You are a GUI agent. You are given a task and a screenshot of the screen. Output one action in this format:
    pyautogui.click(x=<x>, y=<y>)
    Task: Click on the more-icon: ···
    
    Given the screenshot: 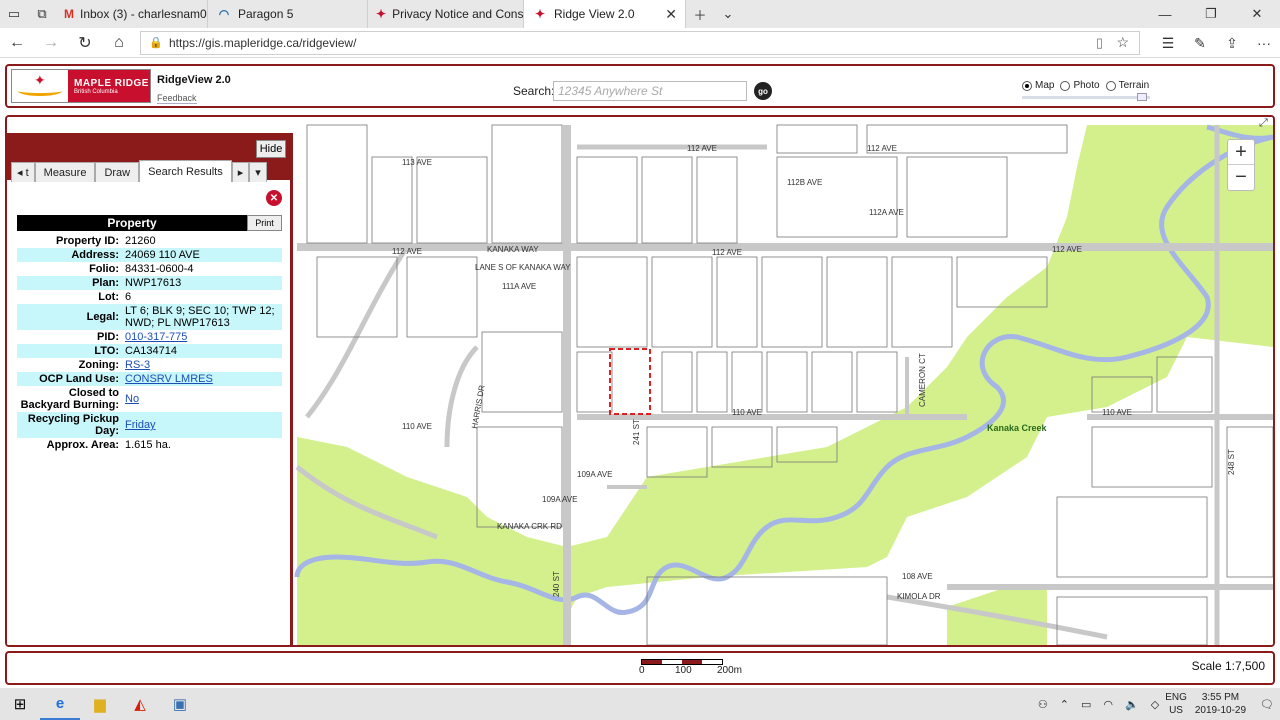 What is the action you would take?
    pyautogui.click(x=1264, y=43)
    